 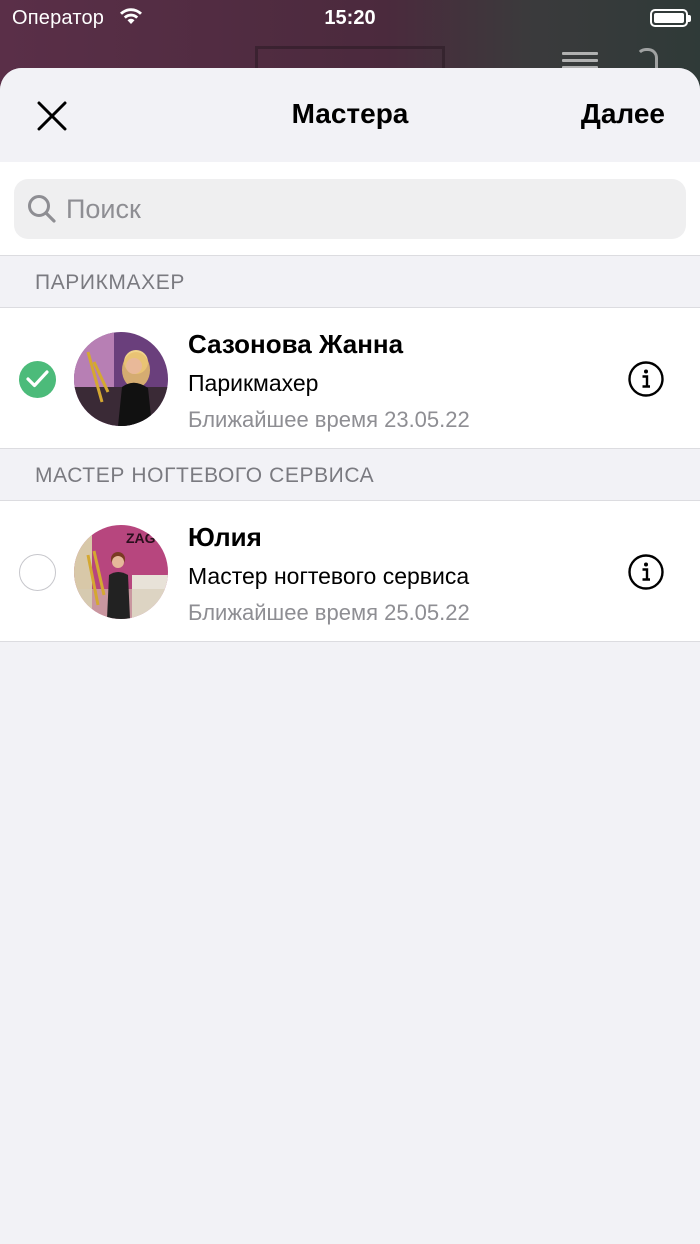 I want to click on master-name: Юлия, so click(x=225, y=537).